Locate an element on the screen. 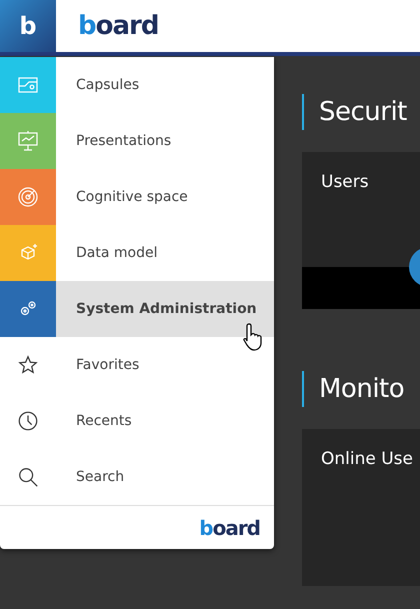  radar-icon is located at coordinates (28, 197).